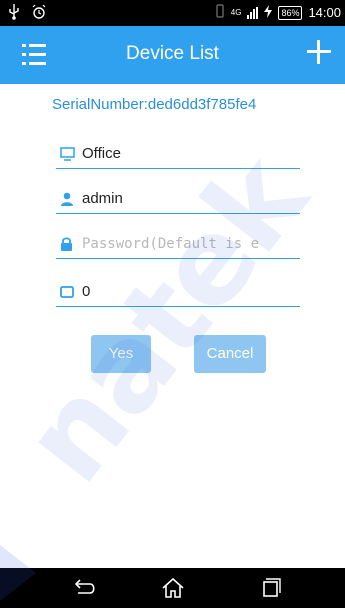  I want to click on android-nav-bar, so click(172, 588).